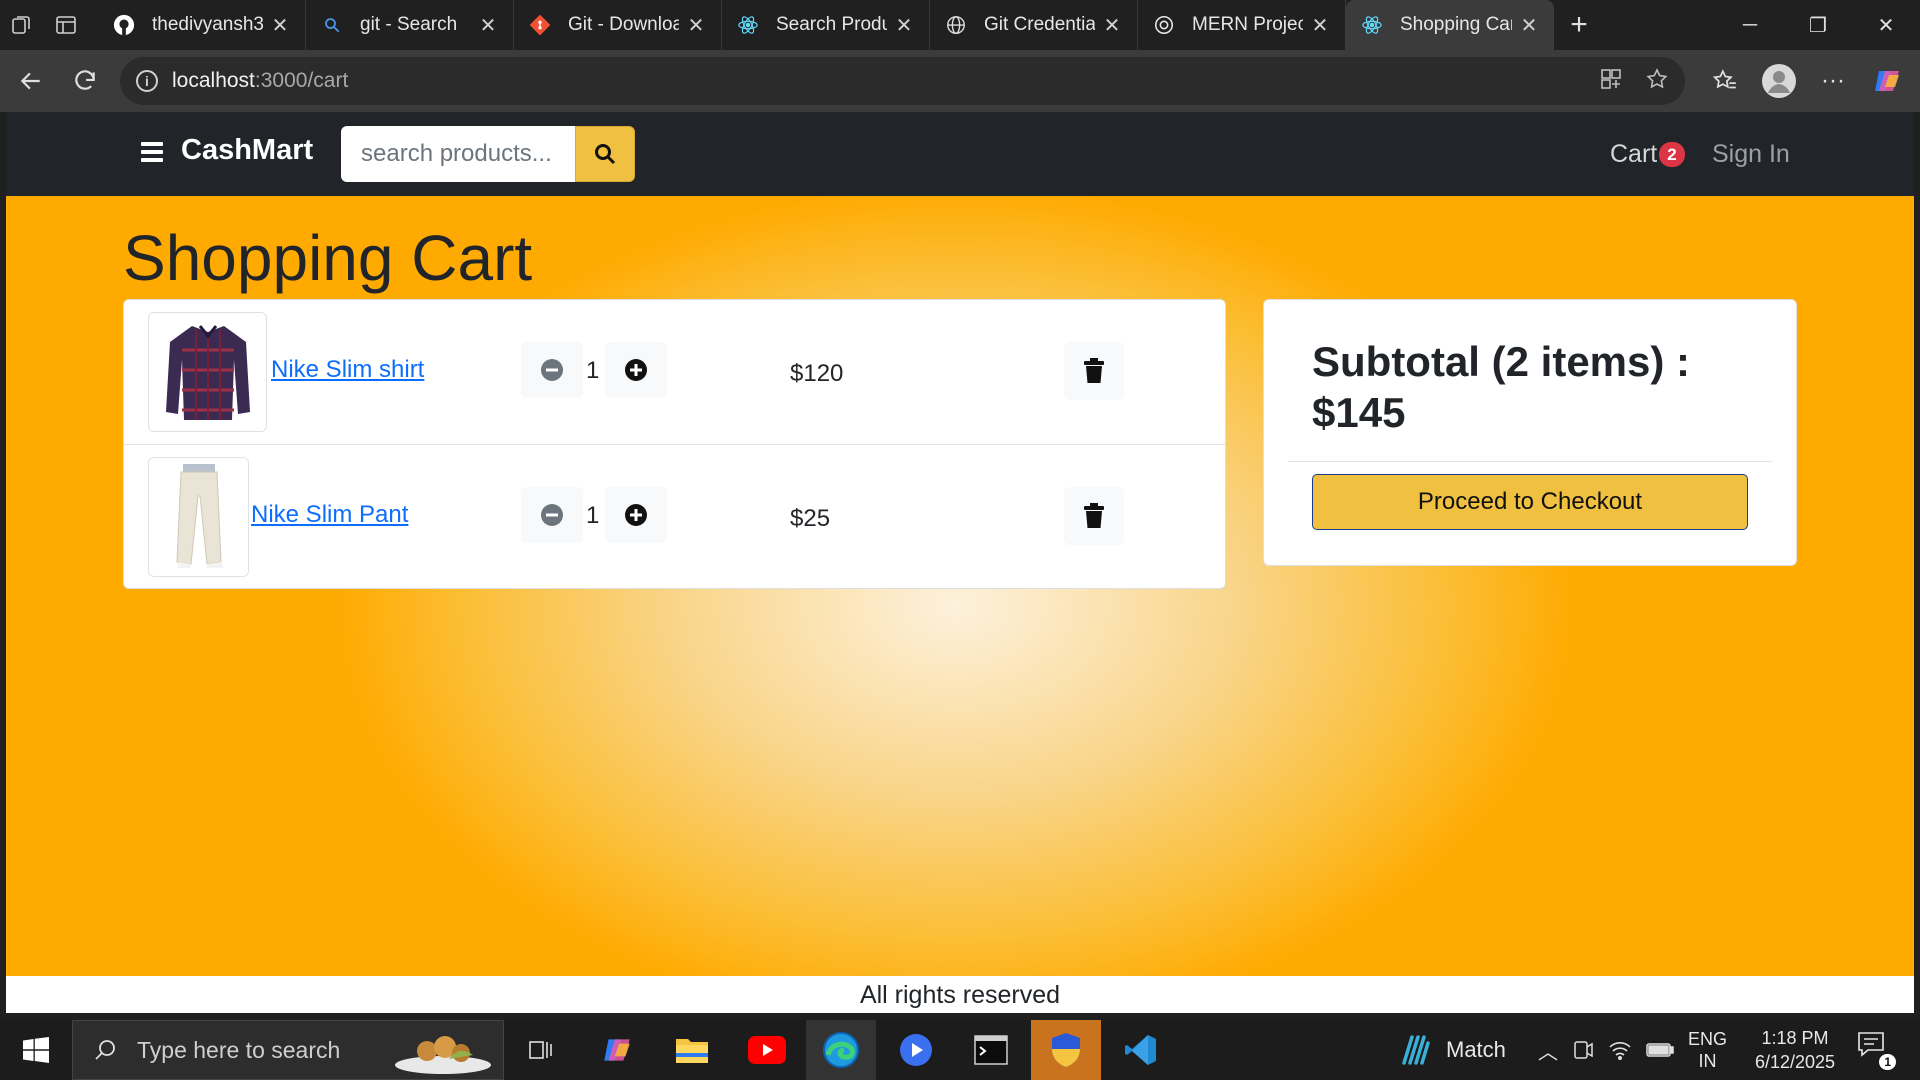 This screenshot has width=1920, height=1080. What do you see at coordinates (66, 25) in the screenshot?
I see `tab-actions-icon` at bounding box center [66, 25].